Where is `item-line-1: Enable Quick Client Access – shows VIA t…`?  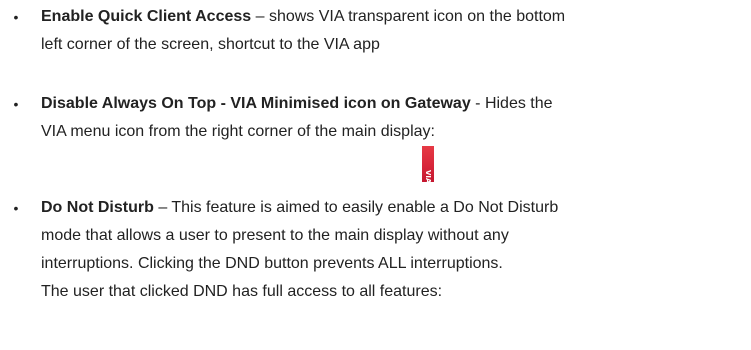 item-line-1: Enable Quick Client Access – shows VIA t… is located at coordinates (391, 17).